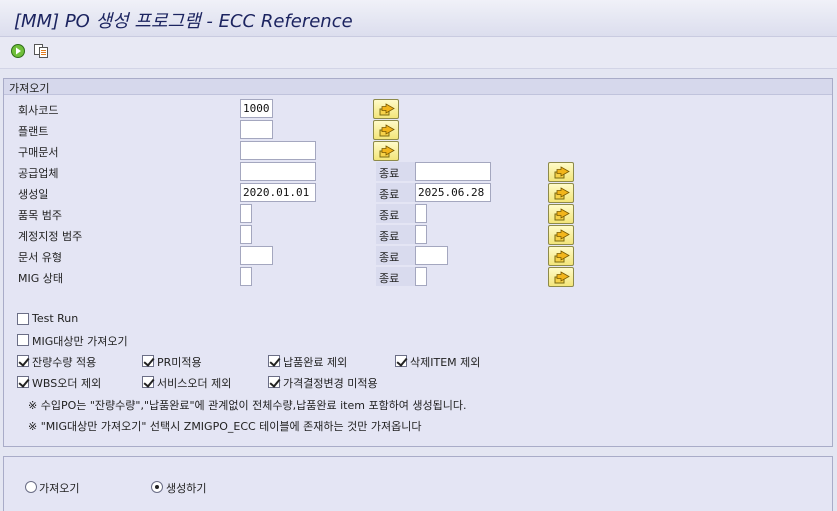  I want to click on item-category-from-field, so click(246, 213).